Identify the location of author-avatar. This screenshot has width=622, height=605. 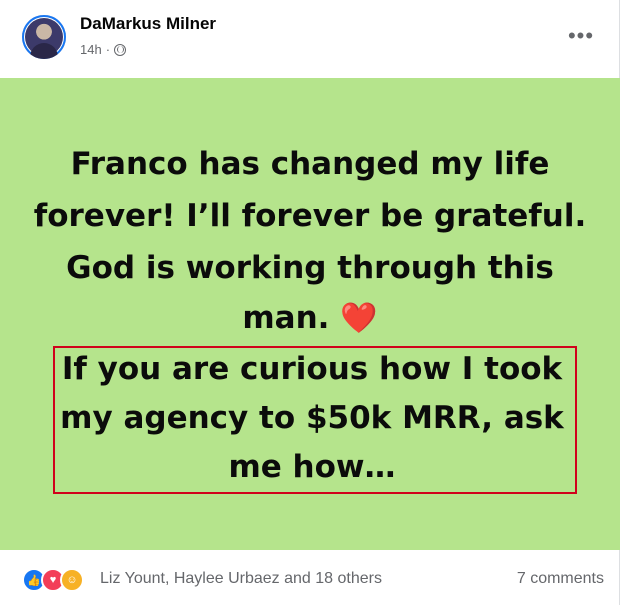
(44, 37).